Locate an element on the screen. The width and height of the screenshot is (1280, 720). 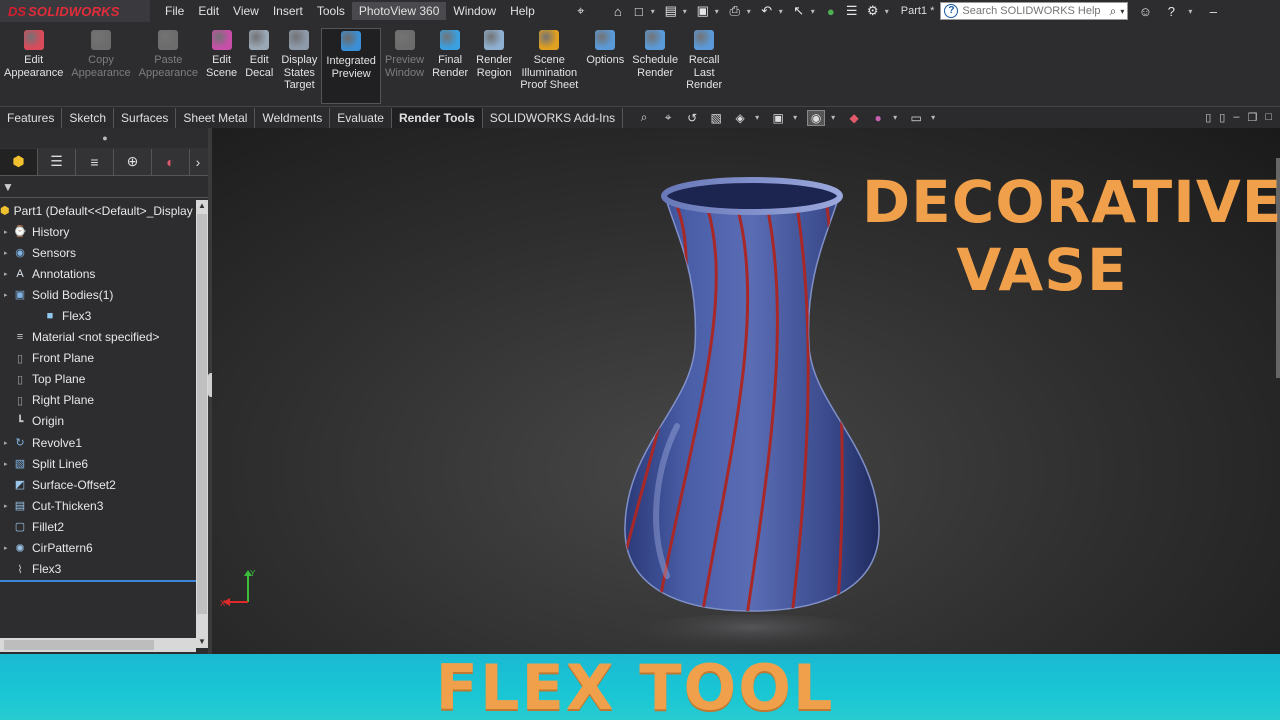
recall-render-button: Recall Last Render is located at coordinates (704, 61).